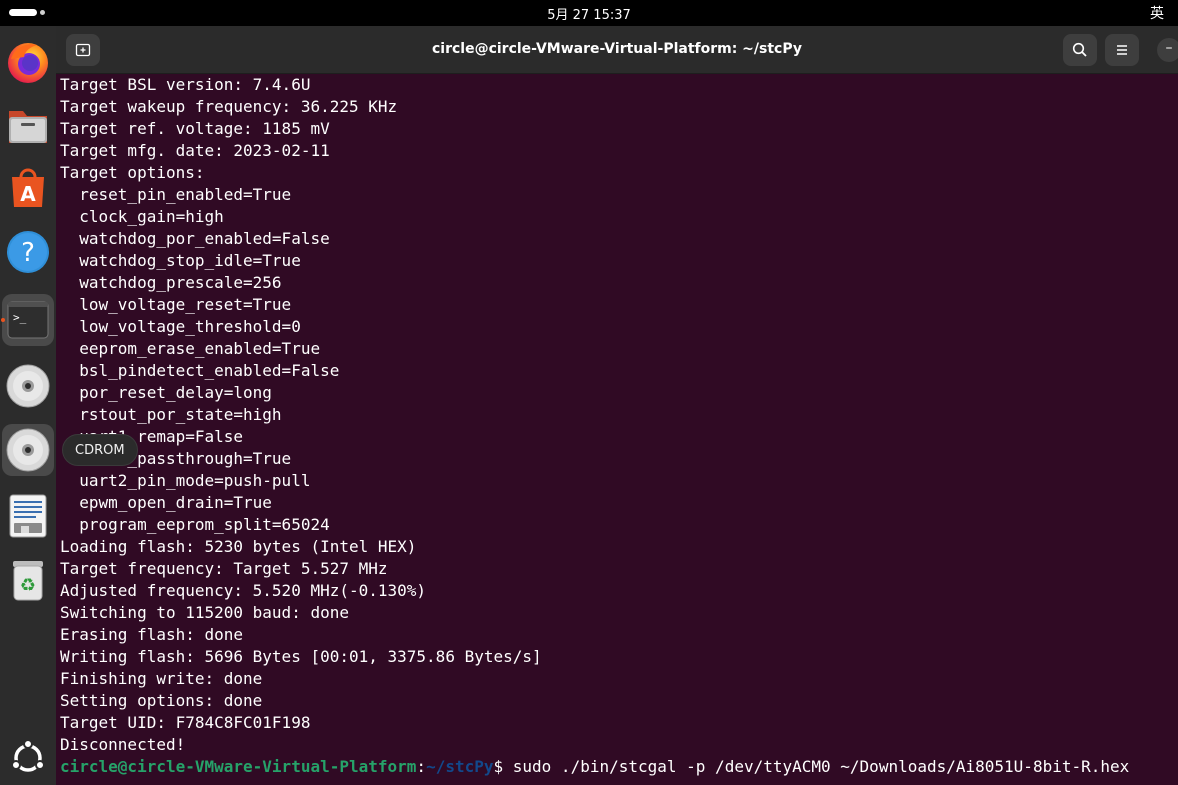 This screenshot has width=1178, height=785. What do you see at coordinates (1157, 13) in the screenshot?
I see `input-method-indicator: 英` at bounding box center [1157, 13].